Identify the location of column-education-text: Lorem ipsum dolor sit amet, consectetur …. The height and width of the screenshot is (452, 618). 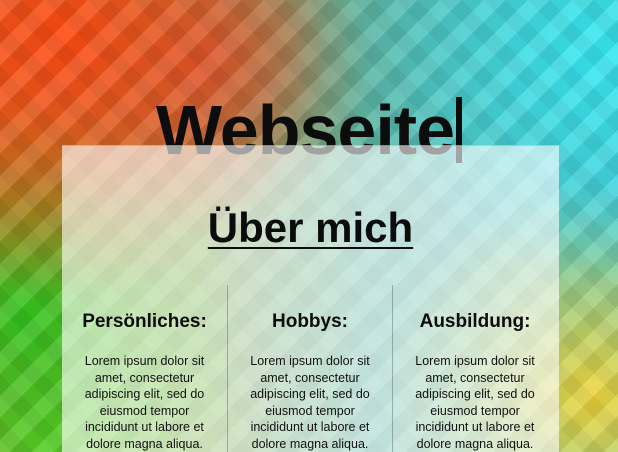
(475, 402).